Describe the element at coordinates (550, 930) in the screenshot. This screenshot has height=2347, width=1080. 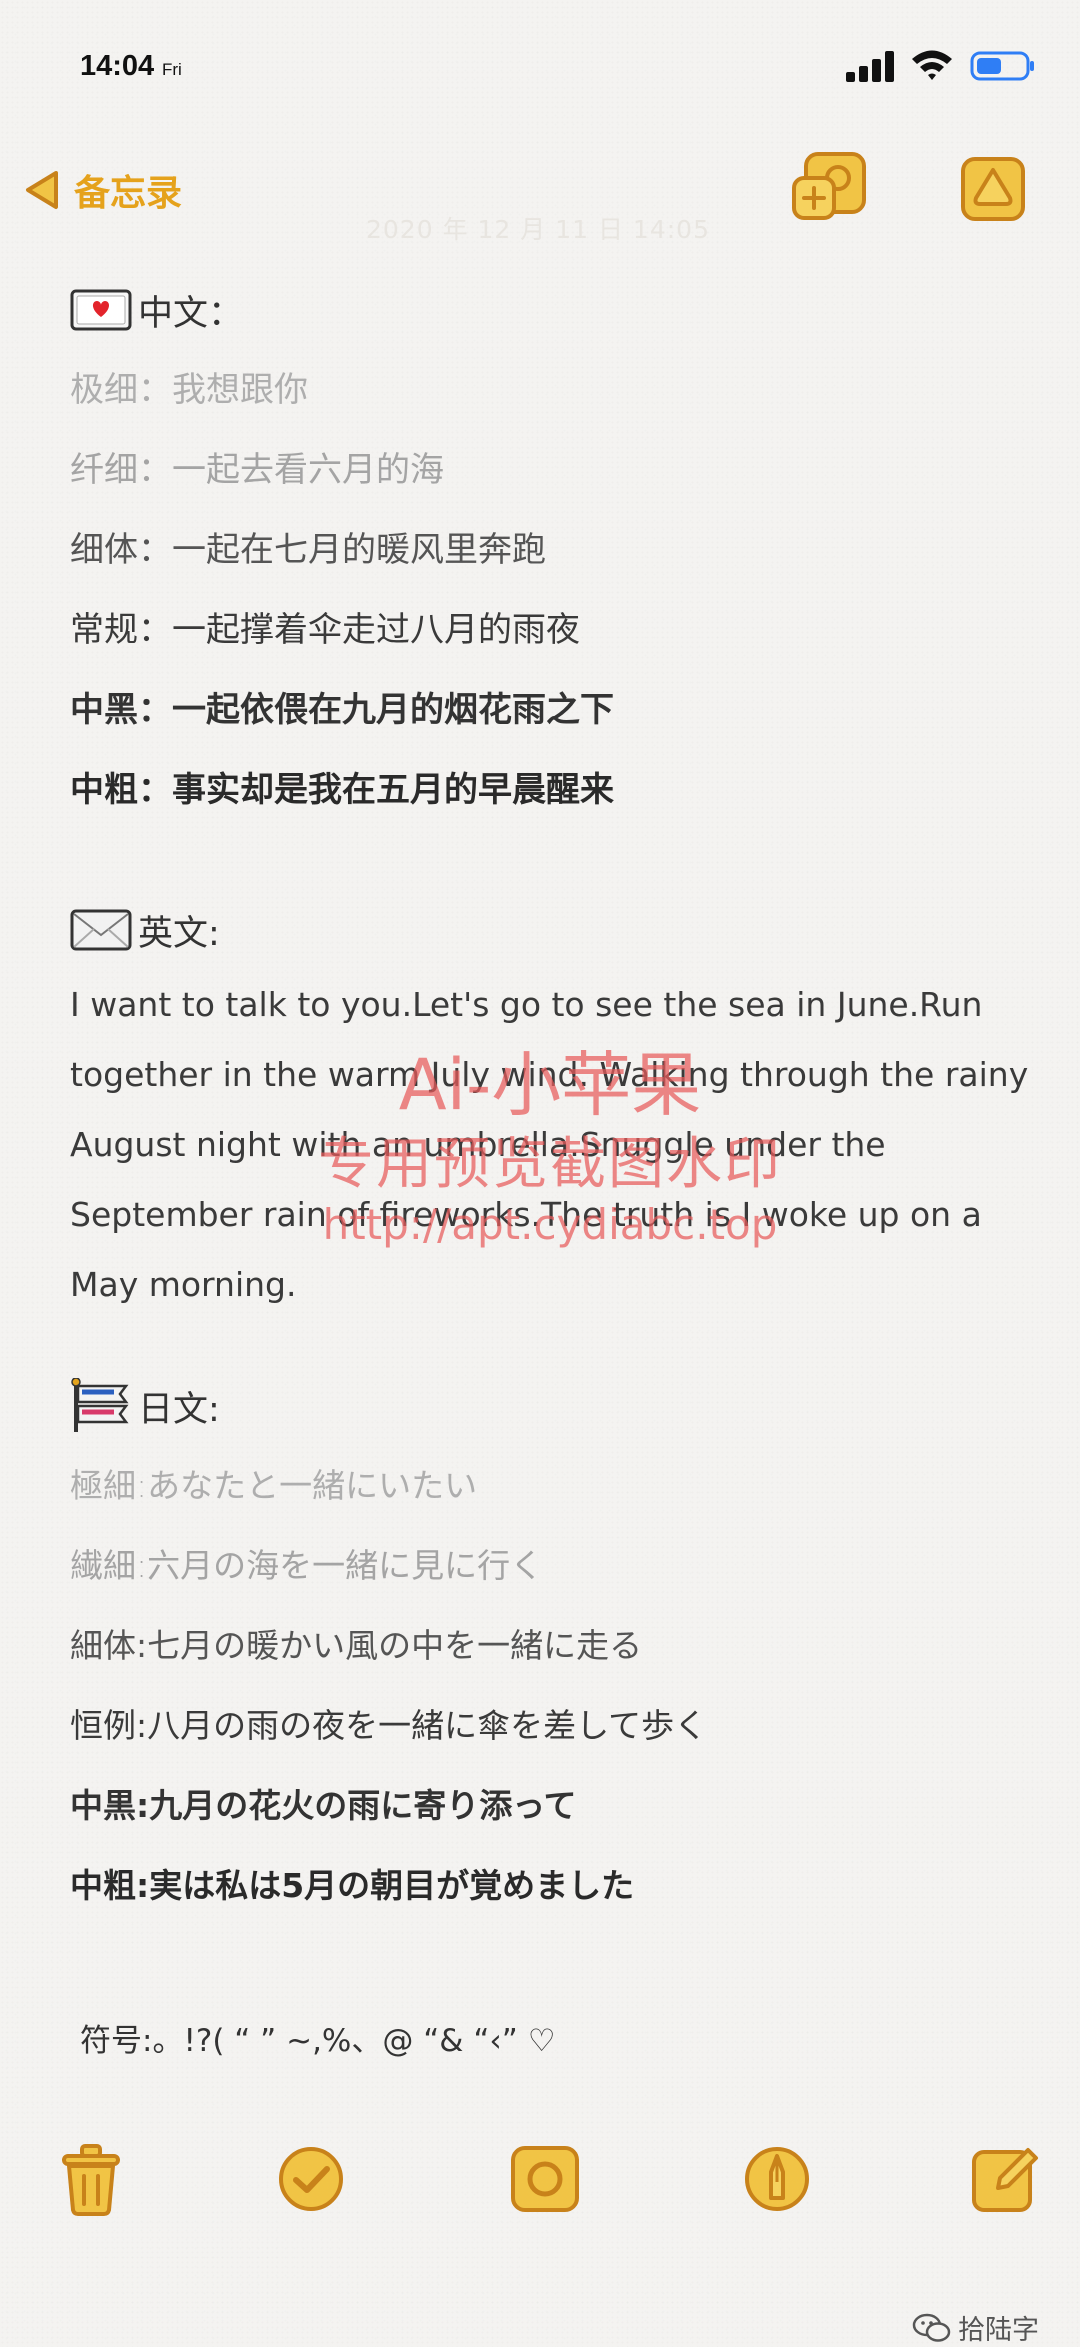
I see `english-heading: 英文:` at that location.